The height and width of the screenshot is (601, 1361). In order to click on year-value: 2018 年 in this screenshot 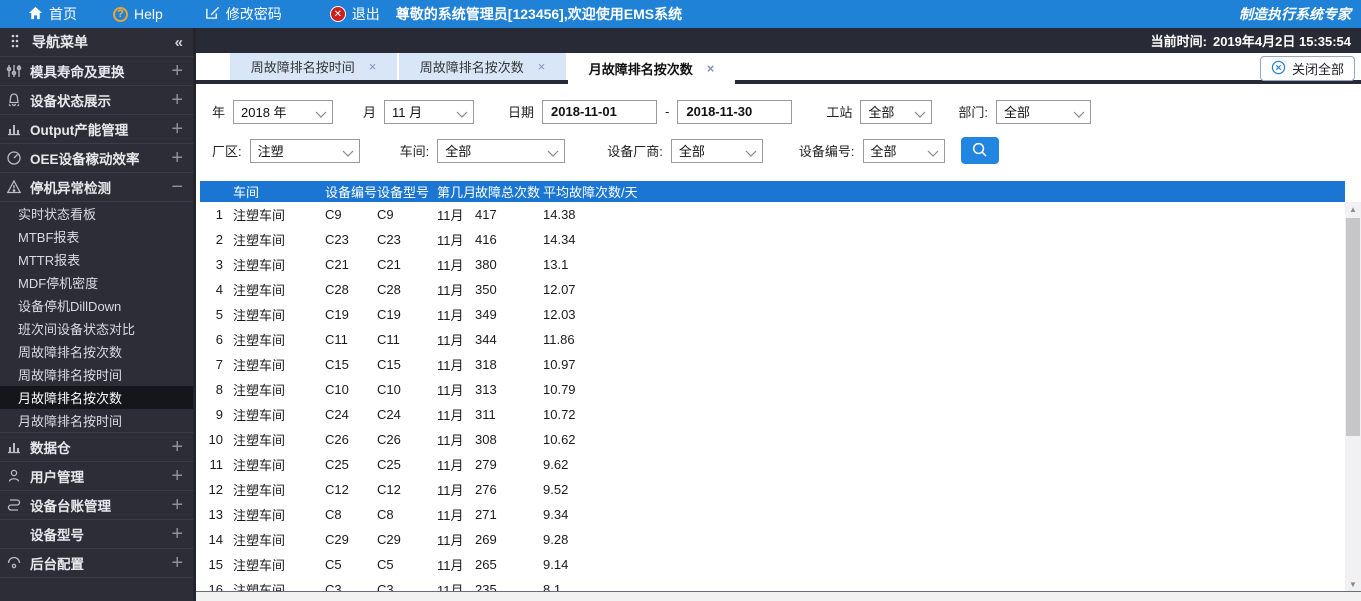, I will do `click(264, 112)`.